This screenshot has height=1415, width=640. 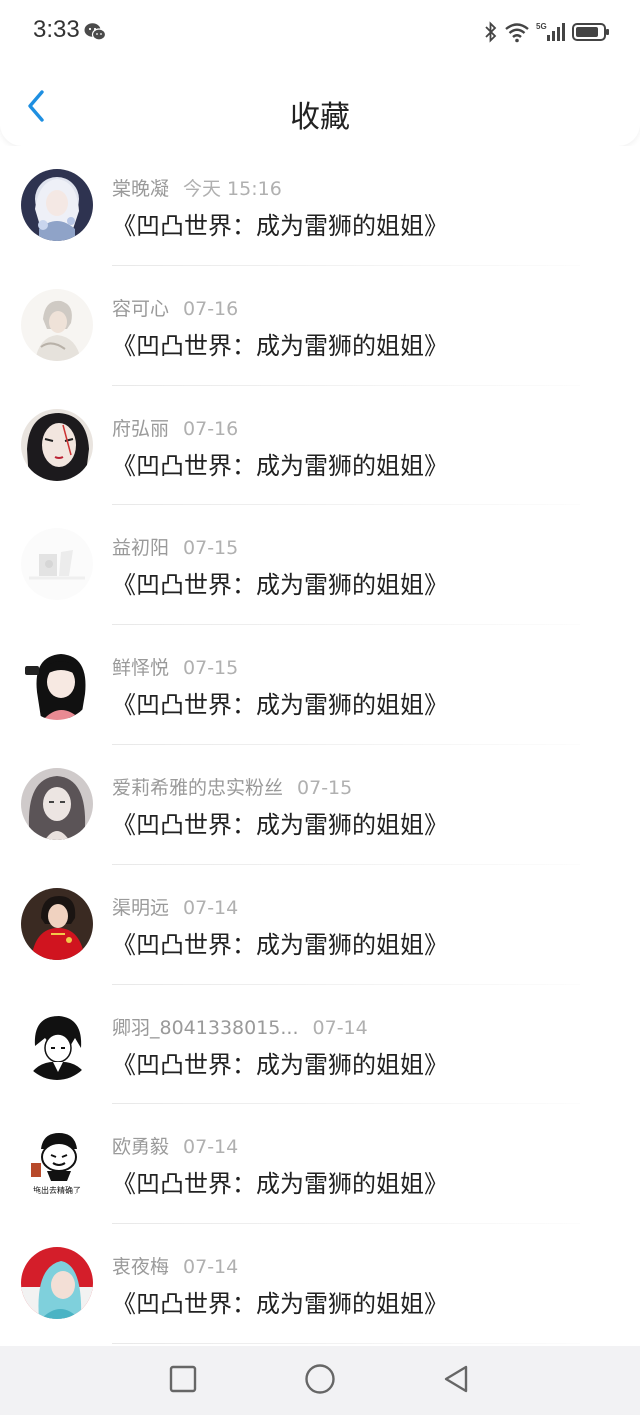 I want to click on avatar-caption: 拖出去精确了, so click(x=57, y=1190).